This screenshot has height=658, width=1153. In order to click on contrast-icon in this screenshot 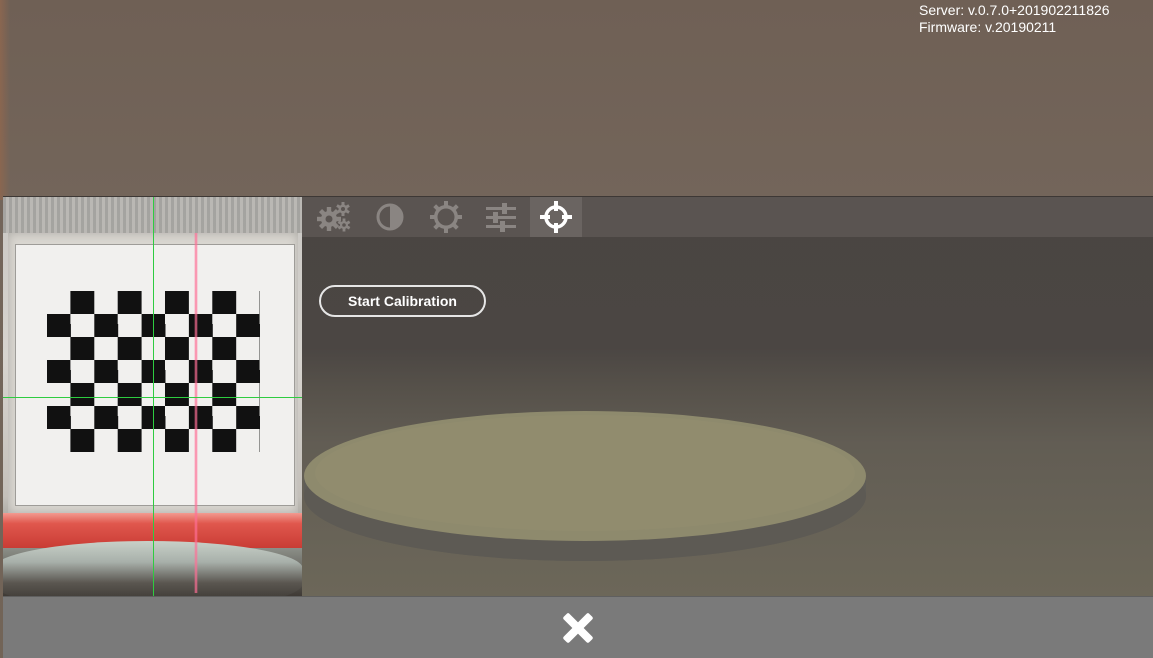, I will do `click(390, 217)`.